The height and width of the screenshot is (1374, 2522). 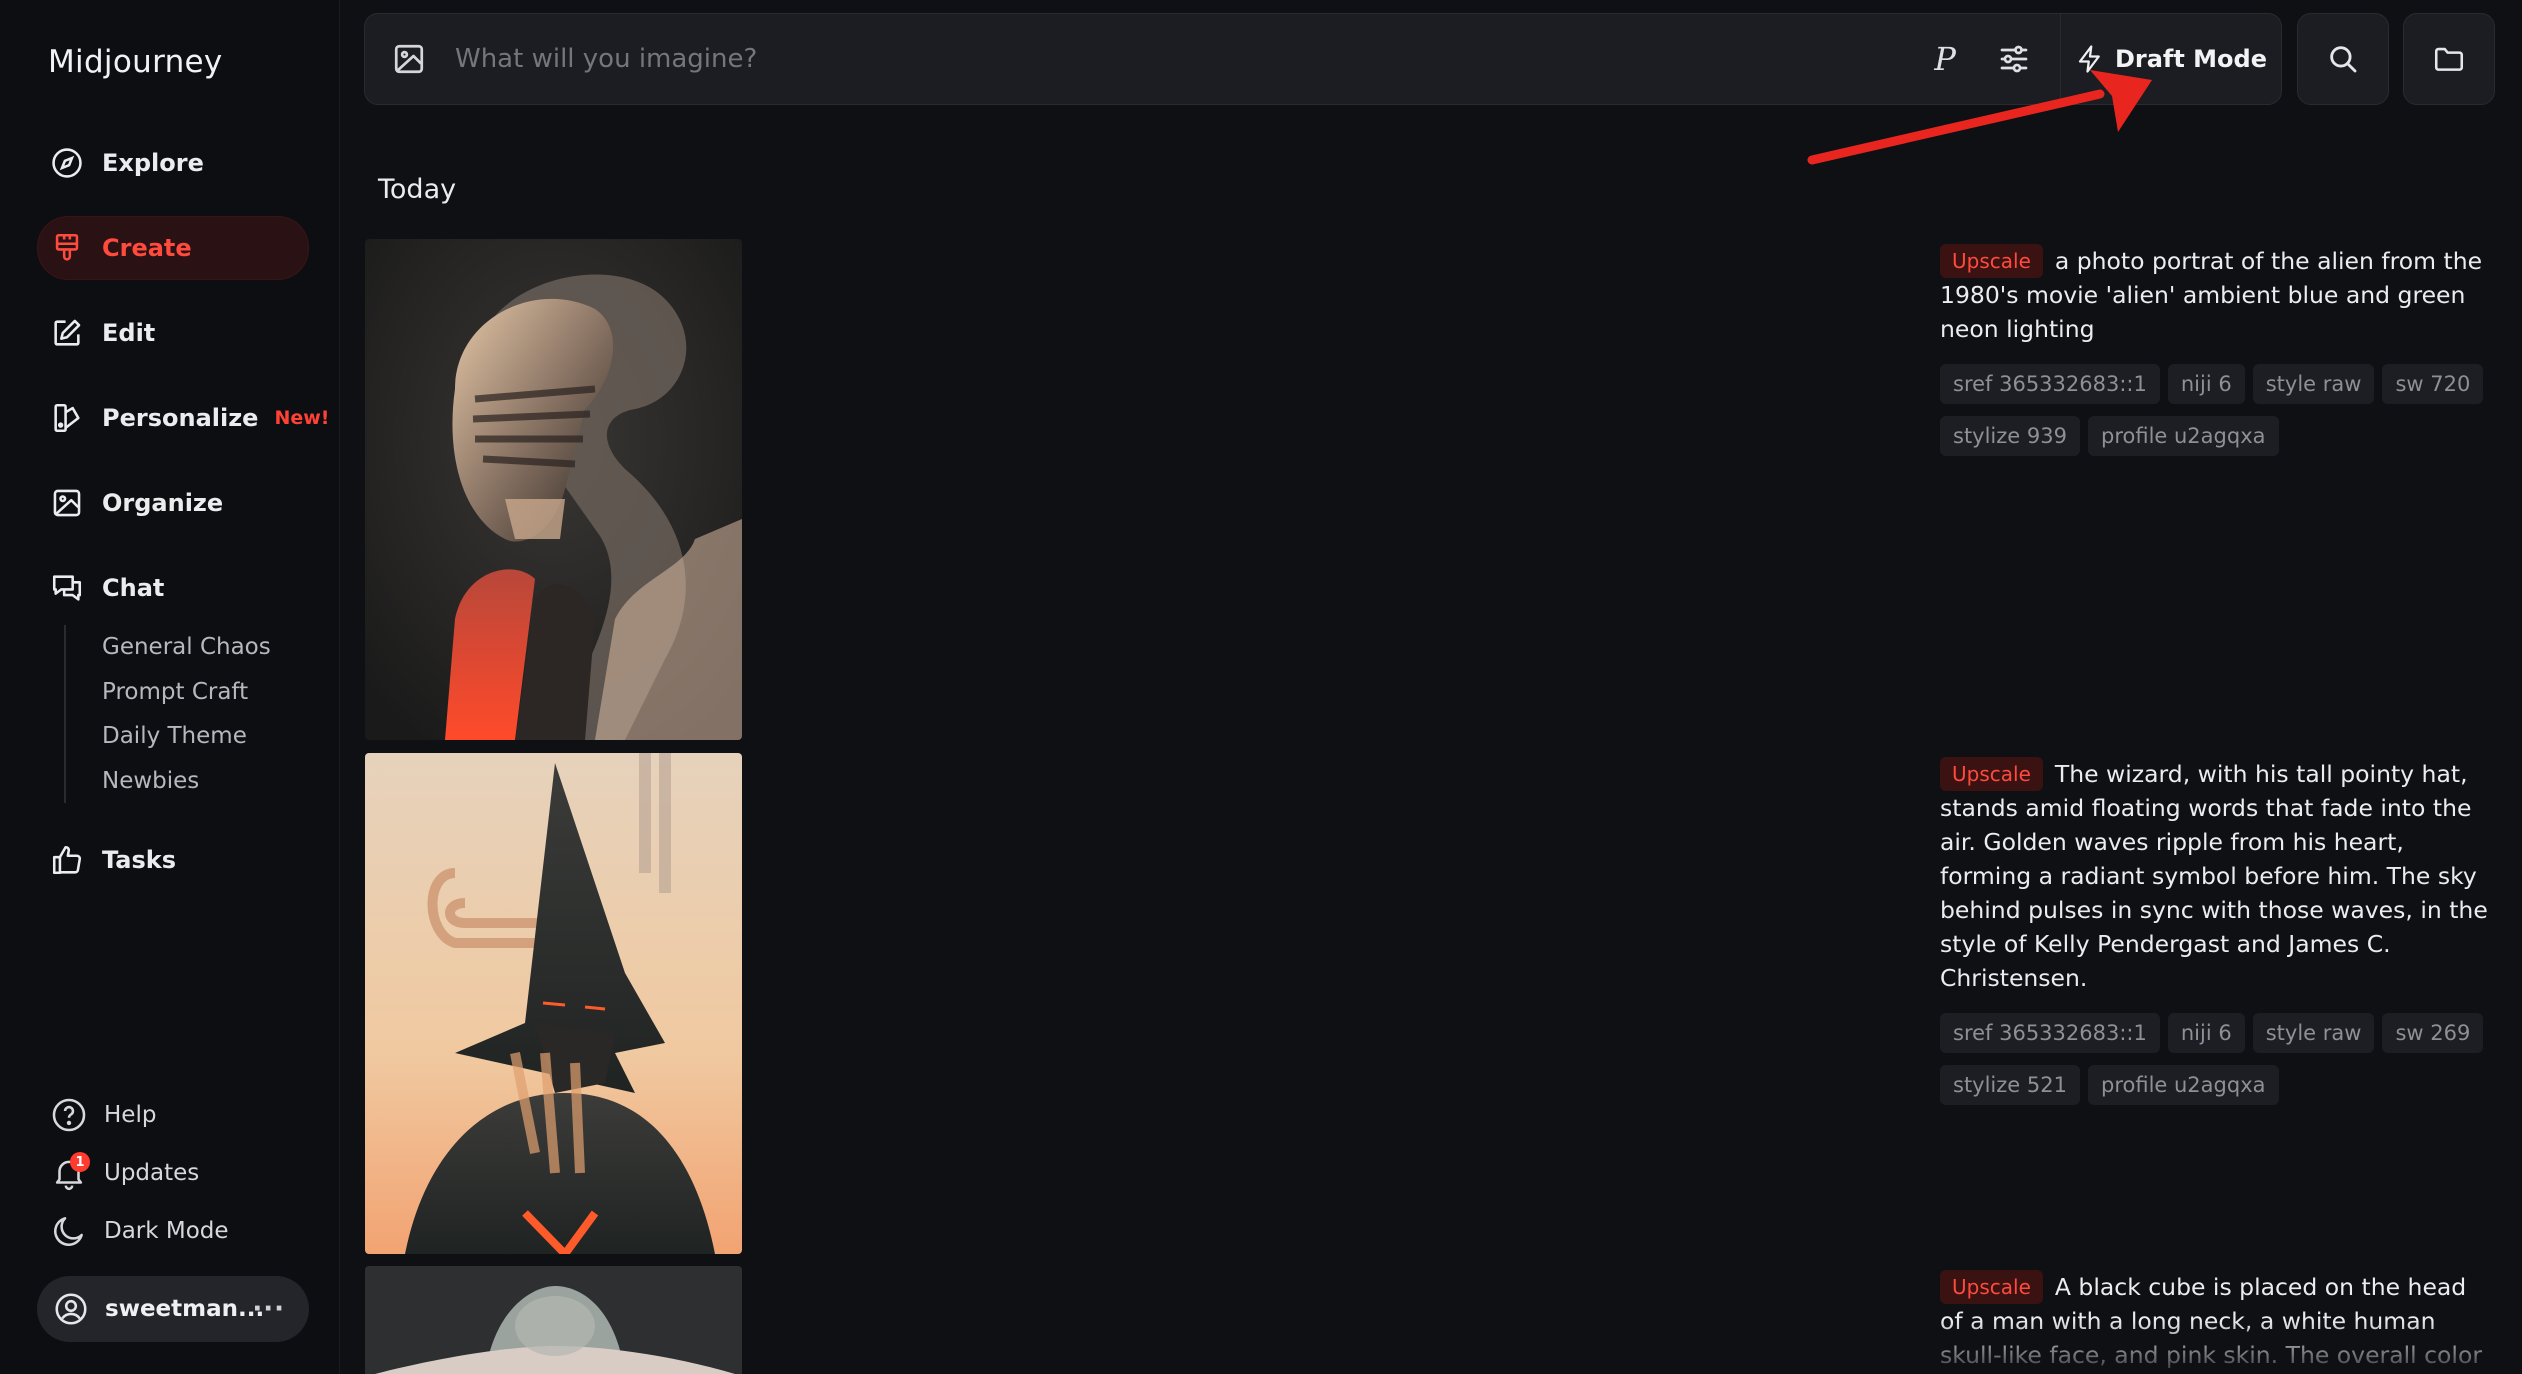 I want to click on sidebar-item-label: Tasks, so click(x=139, y=860).